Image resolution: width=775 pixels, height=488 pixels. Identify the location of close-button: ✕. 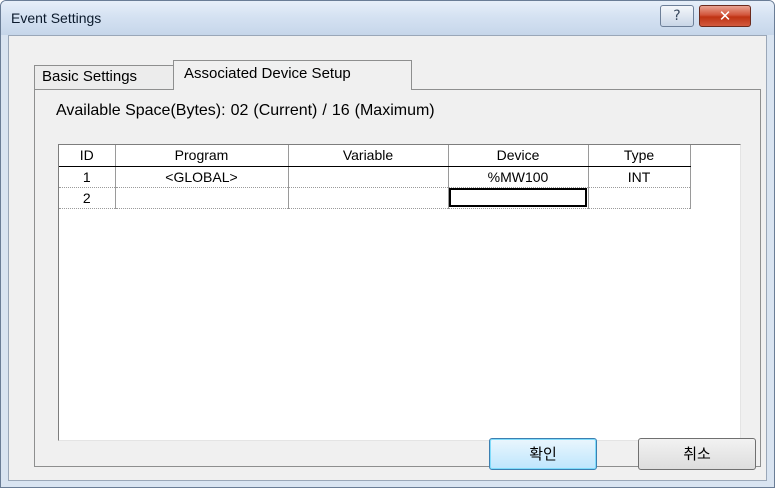
(725, 16).